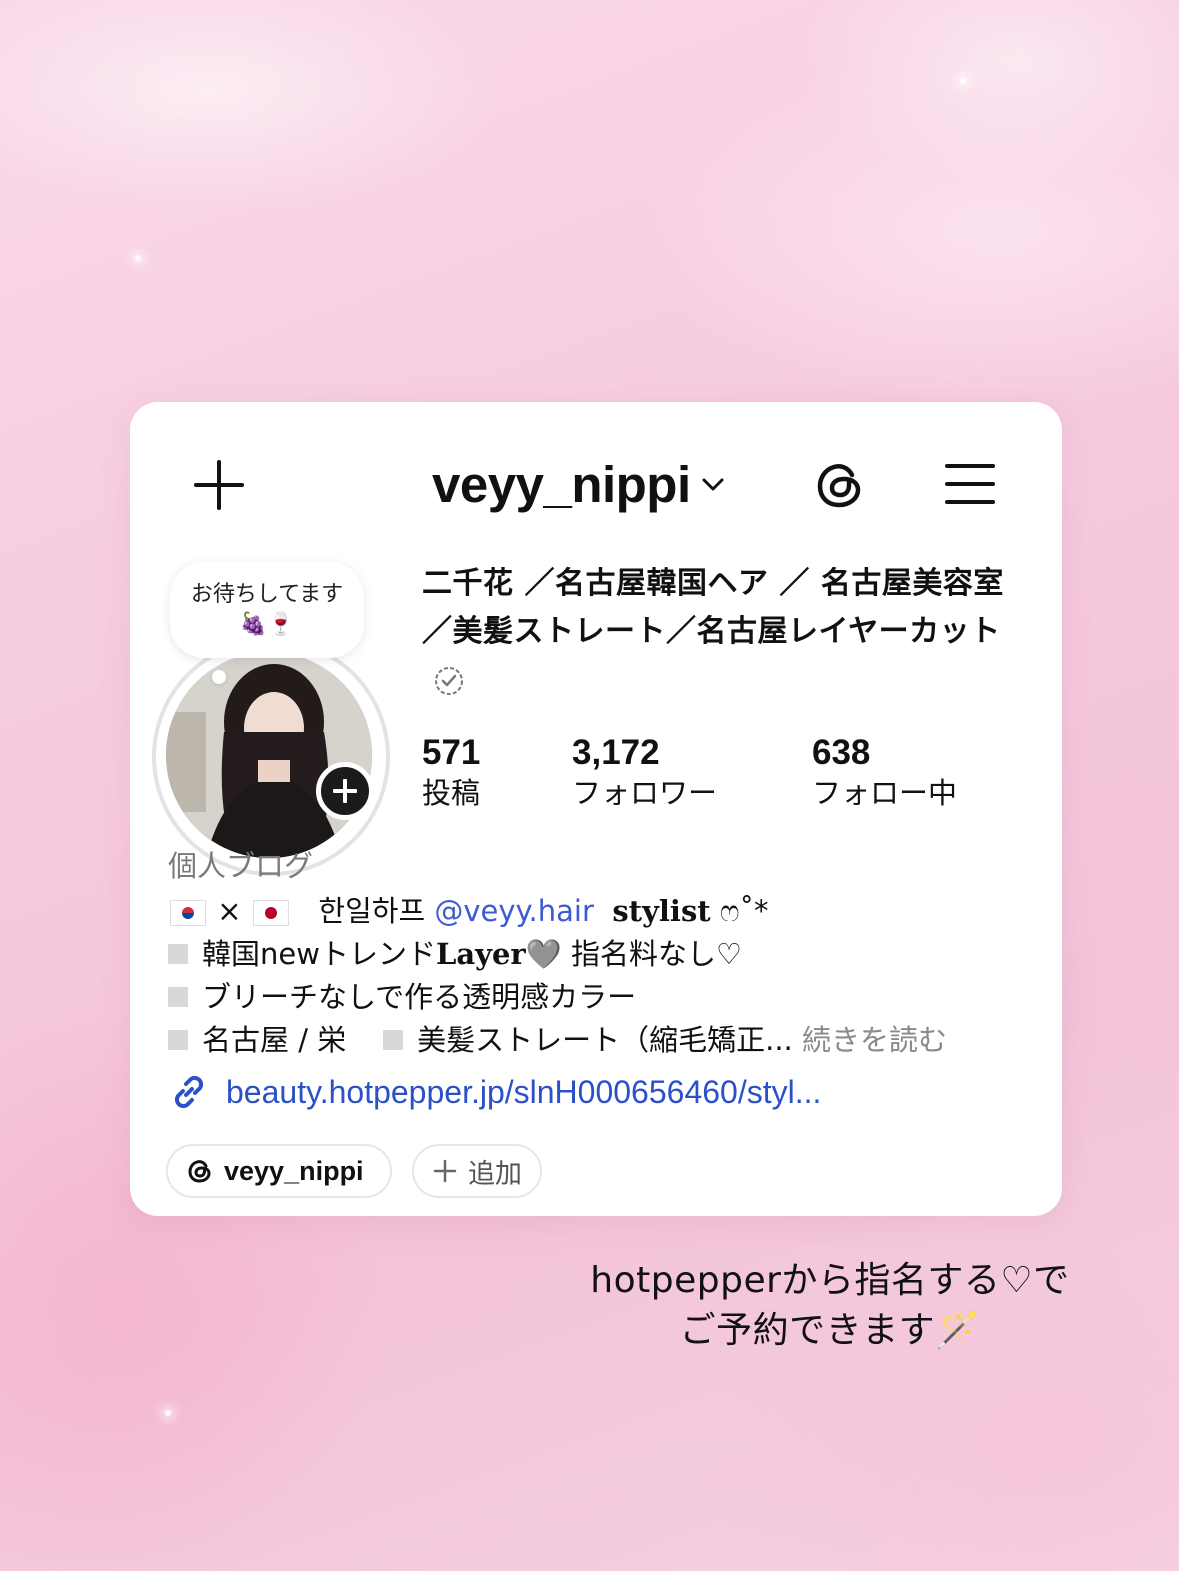  Describe the element at coordinates (445, 1171) in the screenshot. I see `plus-icon` at that location.